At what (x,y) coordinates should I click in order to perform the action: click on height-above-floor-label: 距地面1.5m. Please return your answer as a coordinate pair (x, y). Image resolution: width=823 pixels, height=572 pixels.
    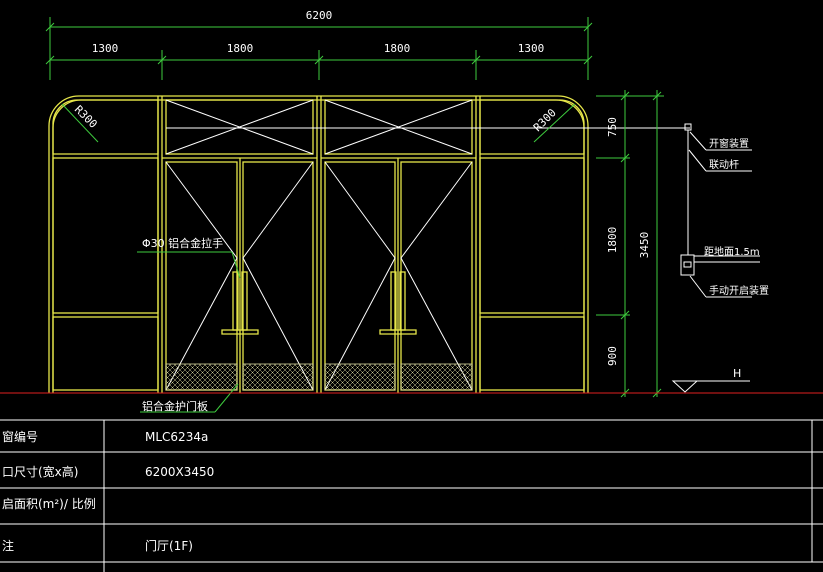
    Looking at the image, I should click on (732, 251).